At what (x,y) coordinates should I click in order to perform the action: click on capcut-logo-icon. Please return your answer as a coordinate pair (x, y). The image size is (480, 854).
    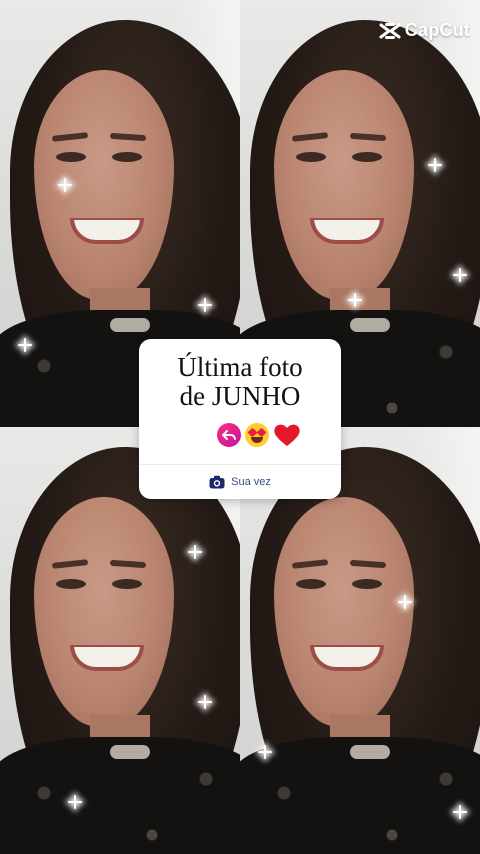
    Looking at the image, I should click on (390, 30).